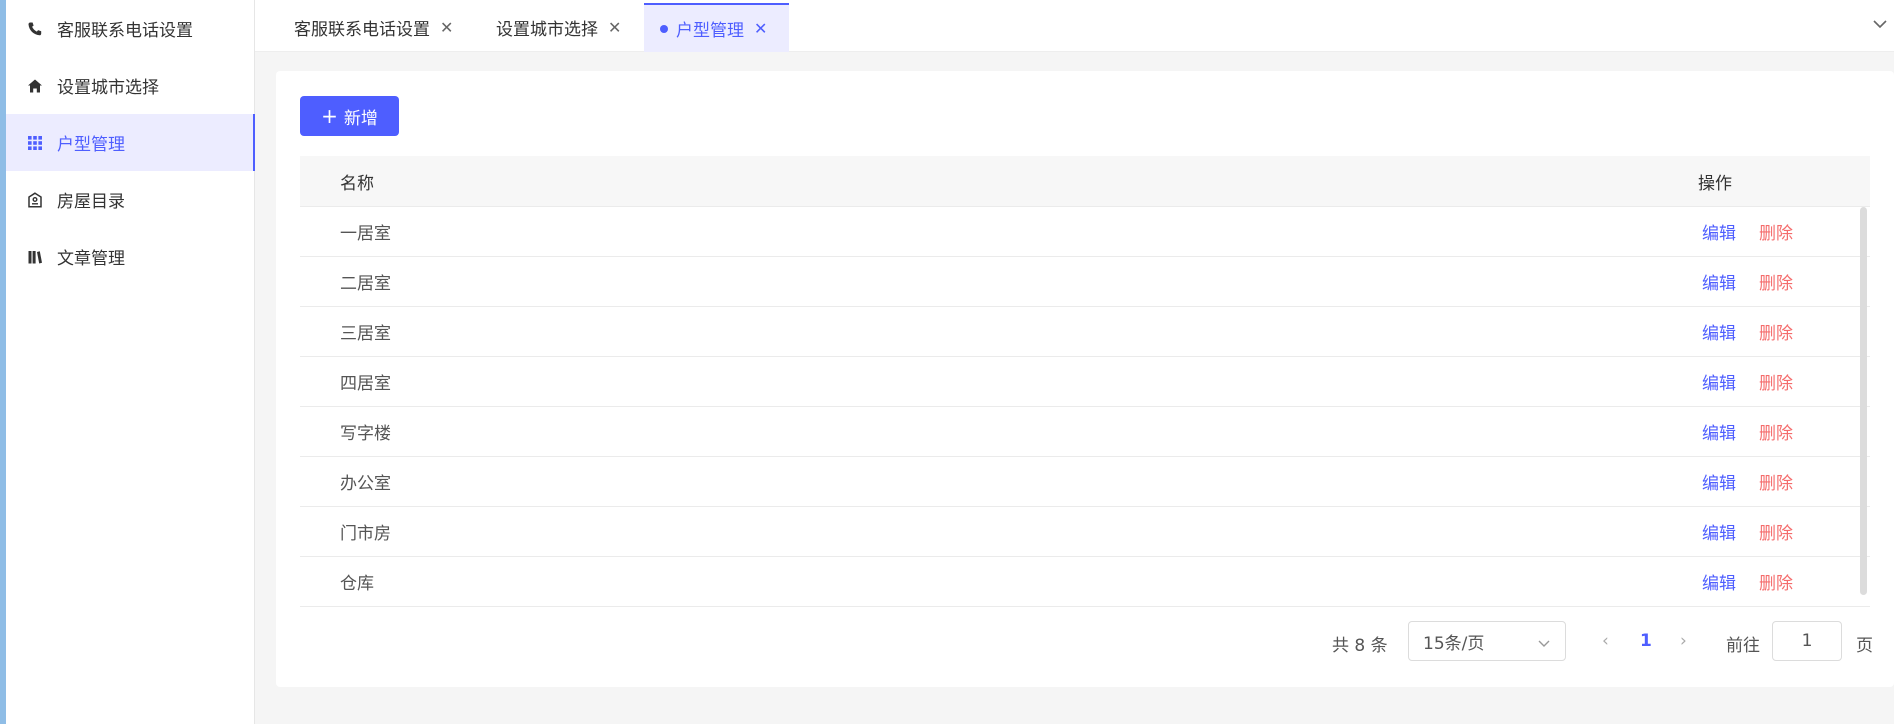 The image size is (1894, 724). I want to click on sidebar-item-articles: 文章管理, so click(130, 256).